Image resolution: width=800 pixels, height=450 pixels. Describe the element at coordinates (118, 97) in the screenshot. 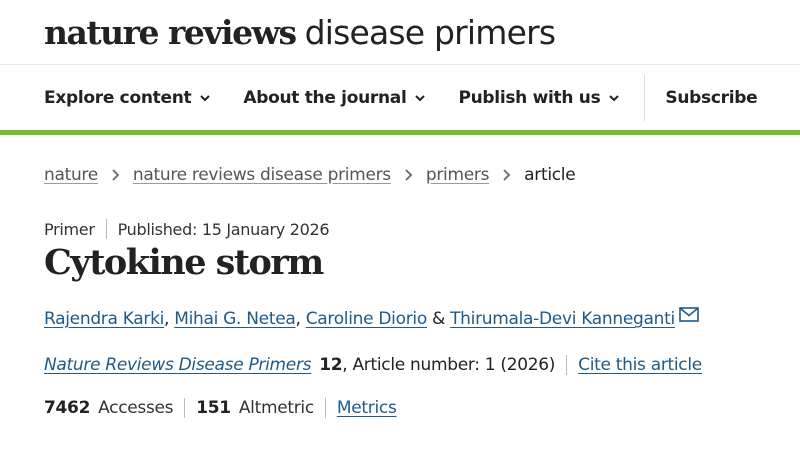

I see `nav-explore-label: Explore content` at that location.